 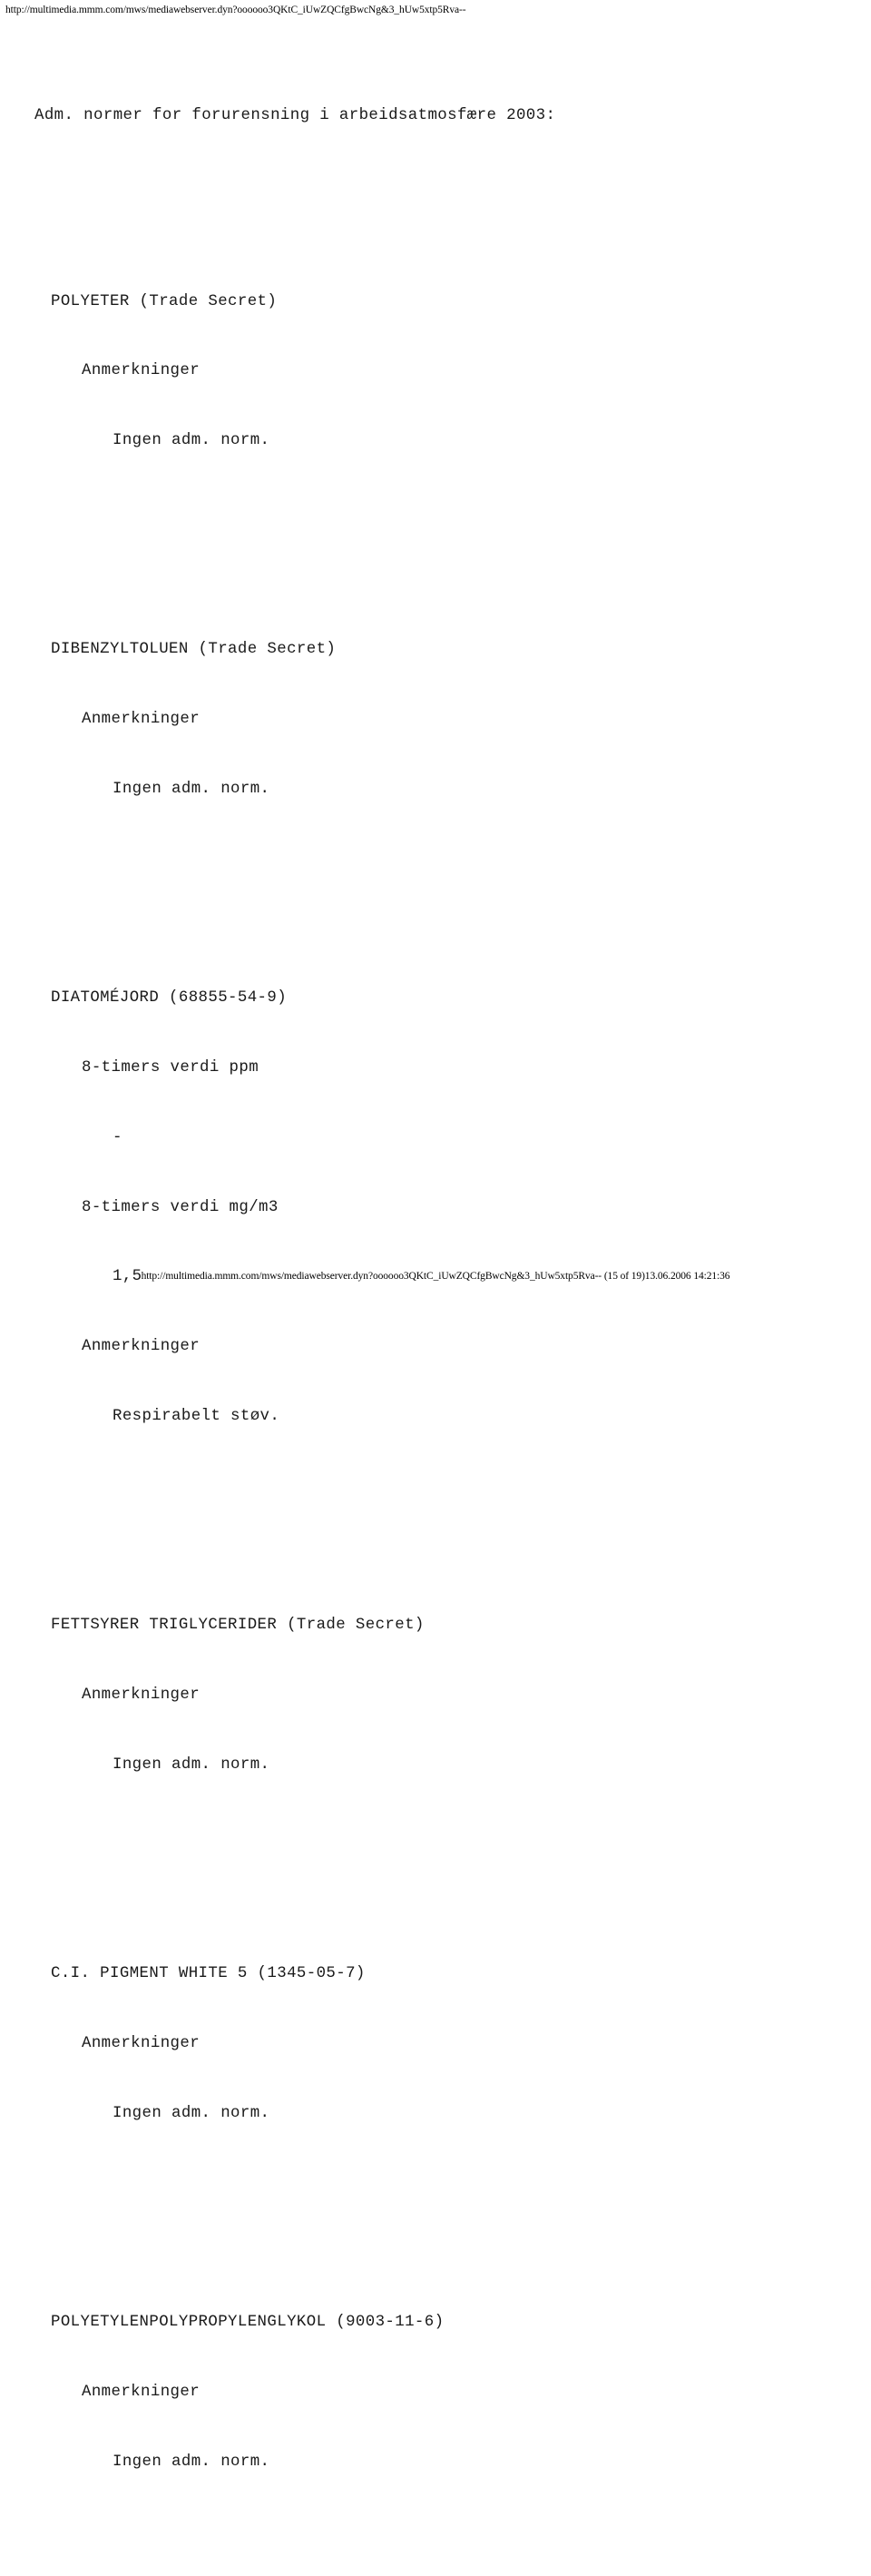 I want to click on substance-mgm3-label: 8-timers verdi mg/m3, so click(x=180, y=1207).